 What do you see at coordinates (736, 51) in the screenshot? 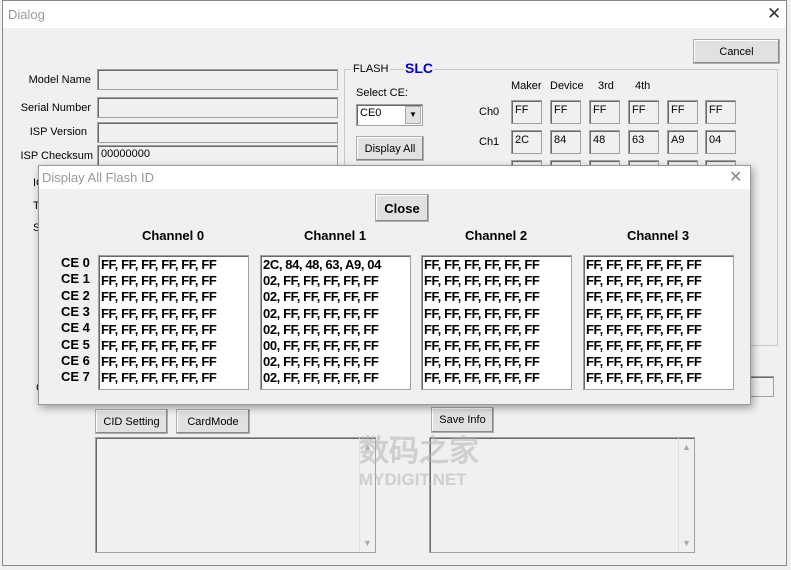
I see `cancel-button: Cancel` at bounding box center [736, 51].